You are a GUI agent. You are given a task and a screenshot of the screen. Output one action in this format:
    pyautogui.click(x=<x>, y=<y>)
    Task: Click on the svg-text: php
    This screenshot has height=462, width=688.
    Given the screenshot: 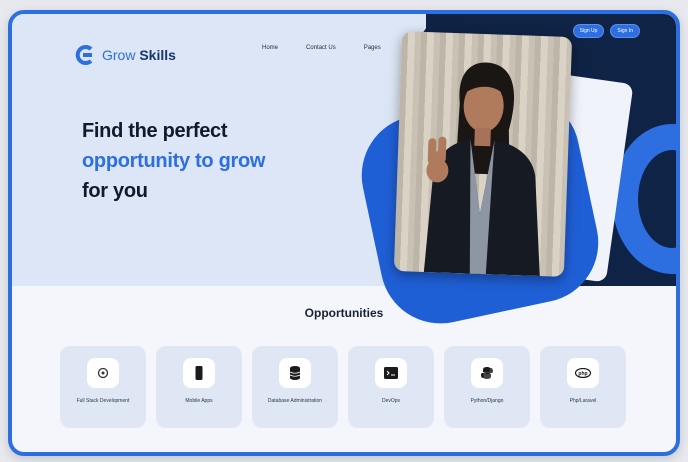 What is the action you would take?
    pyautogui.click(x=582, y=374)
    